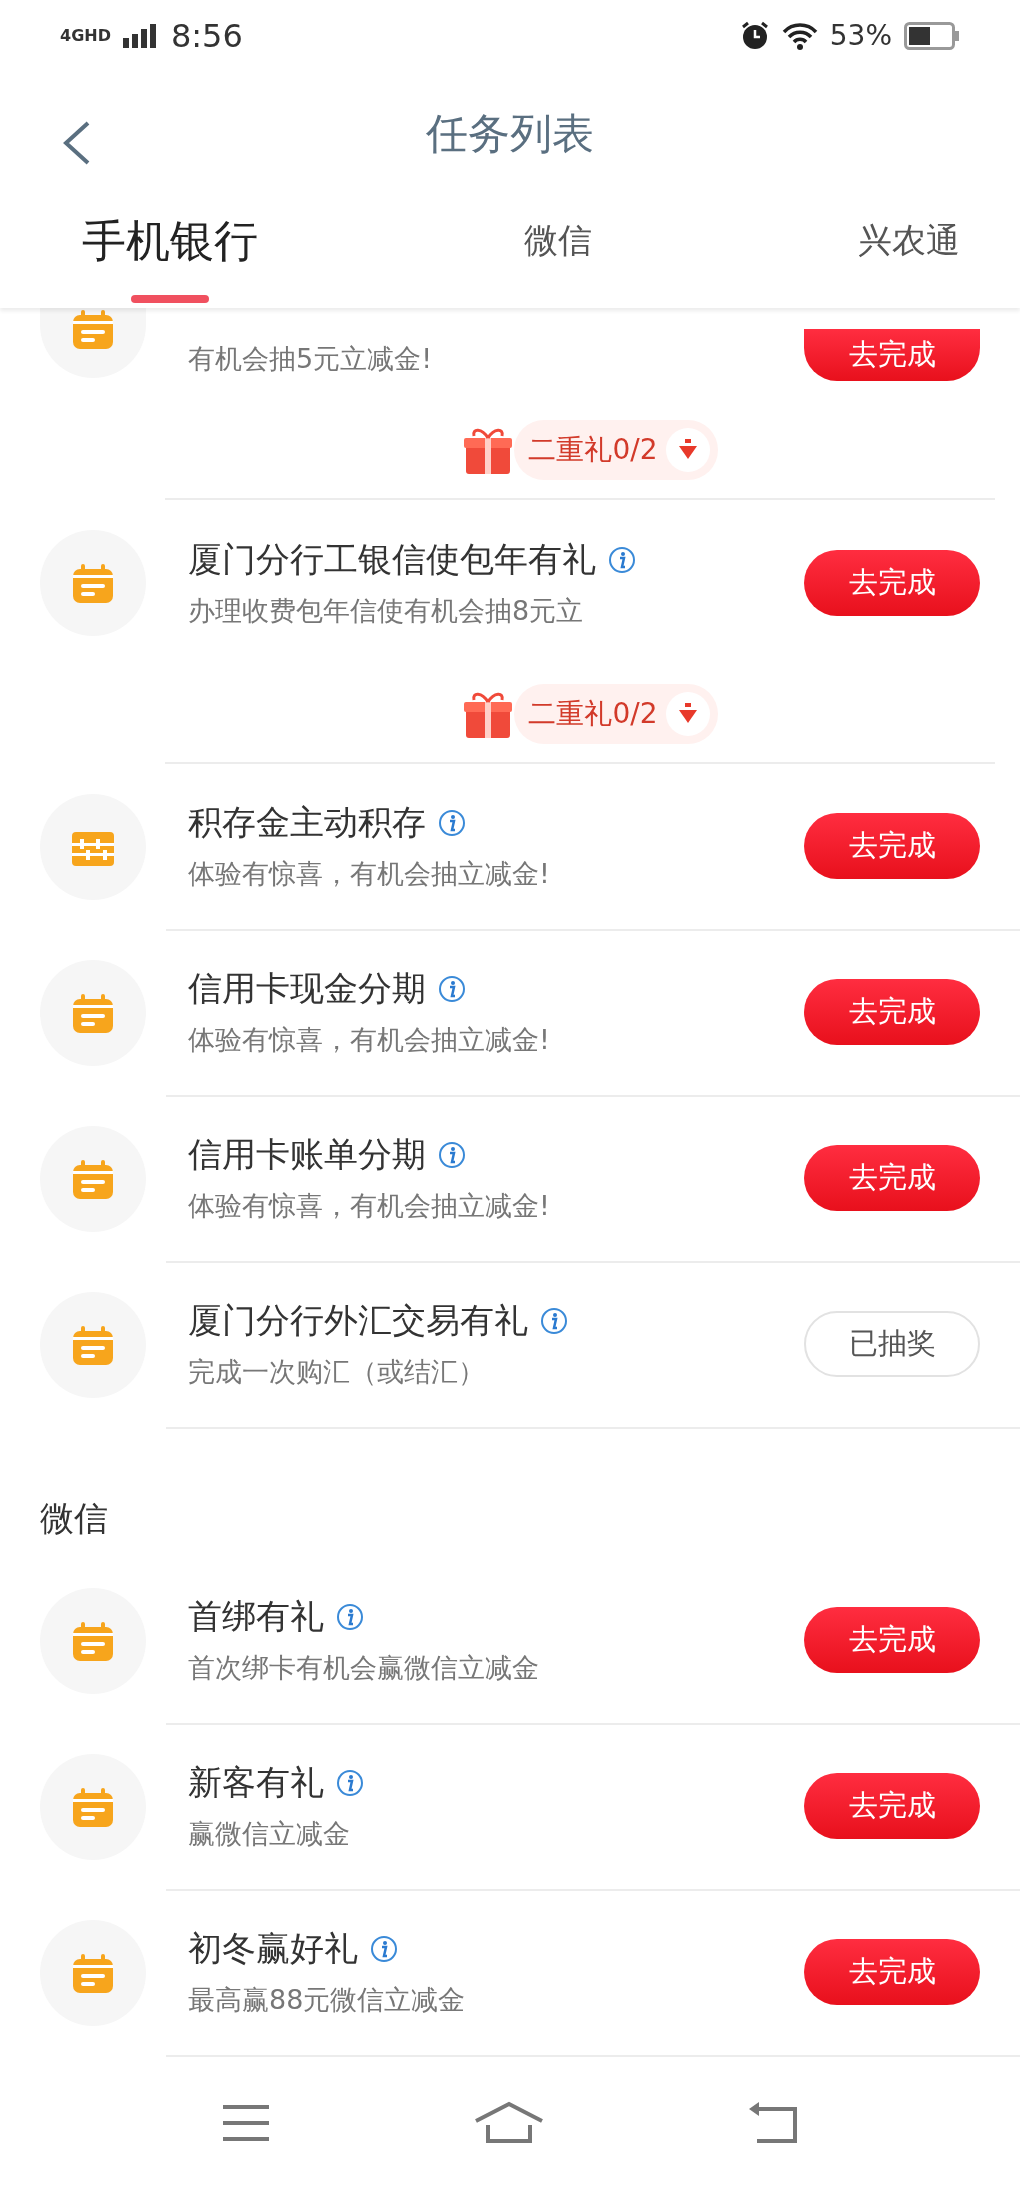 The image size is (1020, 2210). I want to click on back-icon, so click(77, 143).